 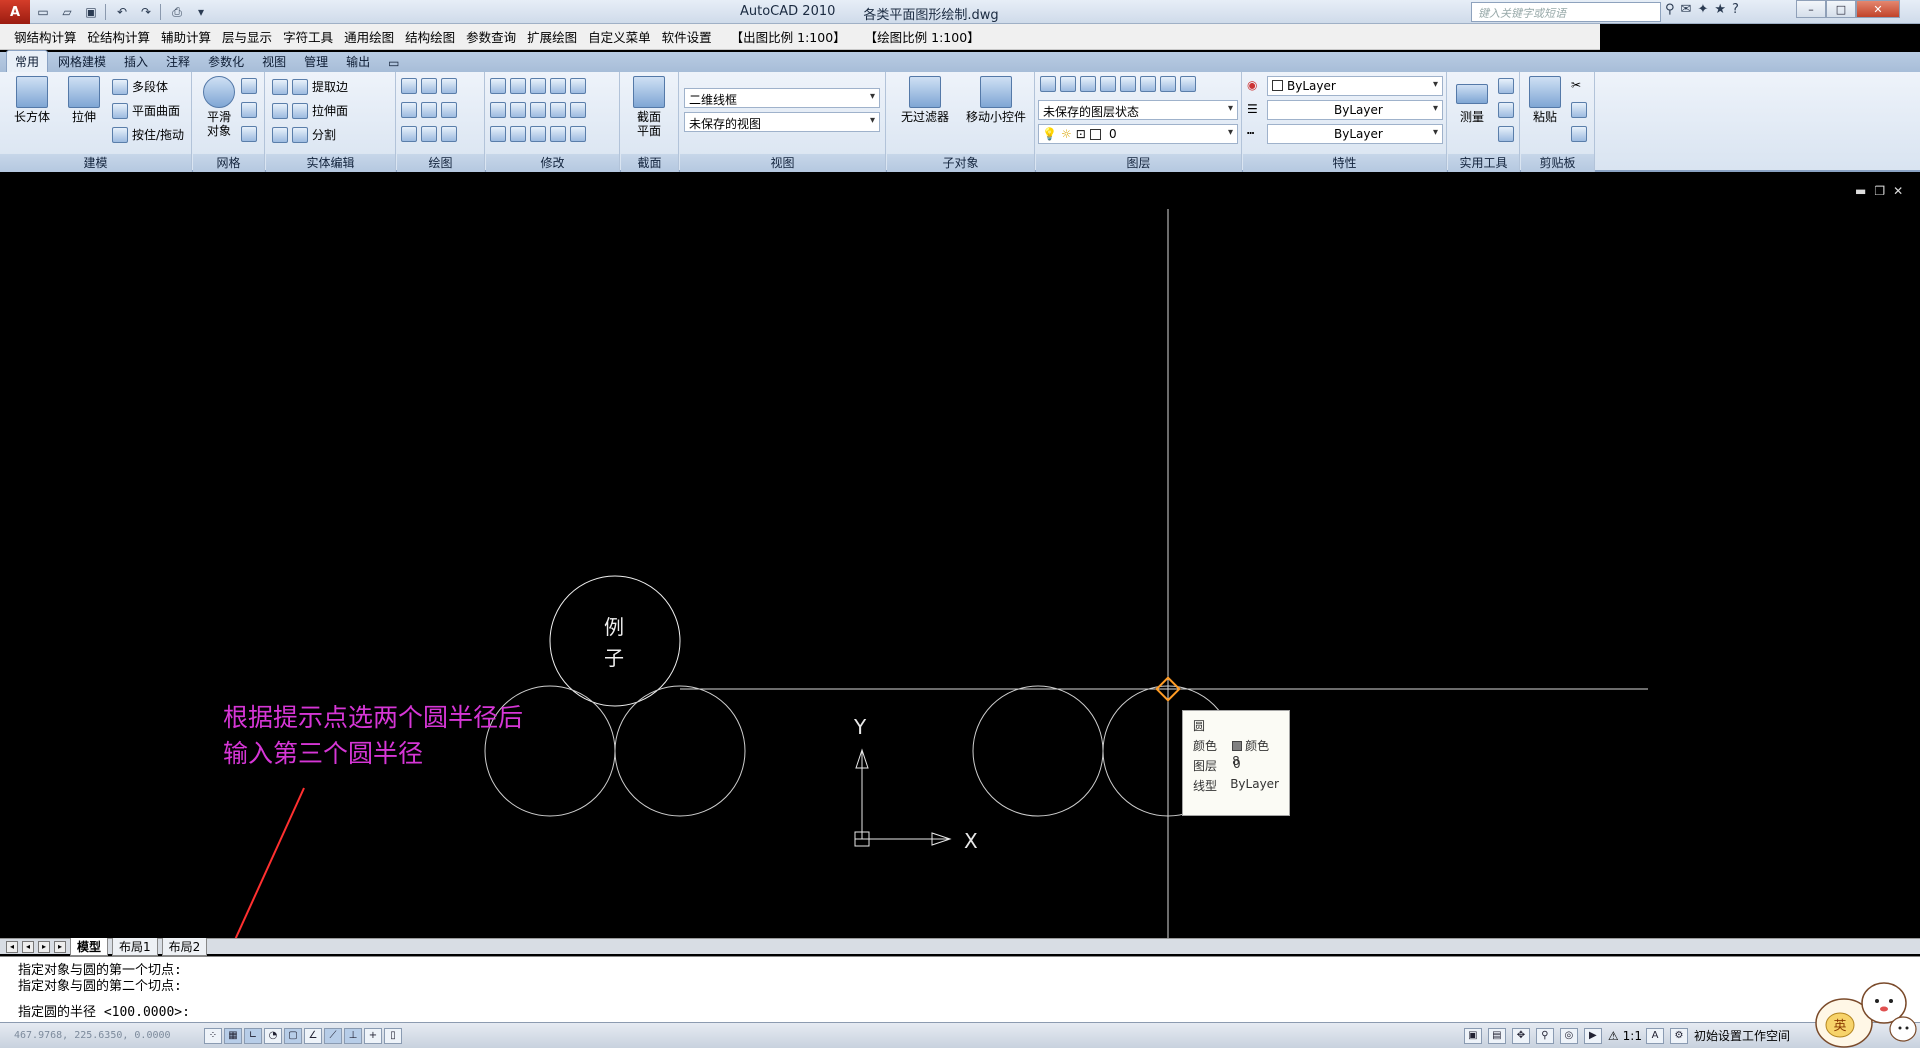 I want to click on section-plane-button: 截面 平面, so click(x=649, y=107).